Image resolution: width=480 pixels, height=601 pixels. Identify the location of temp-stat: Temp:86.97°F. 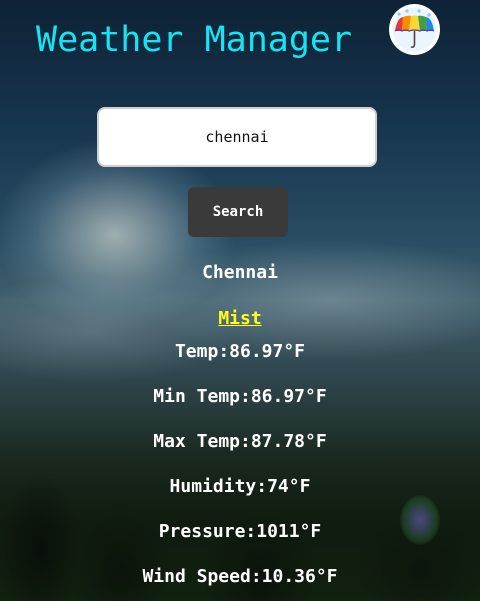
(240, 351).